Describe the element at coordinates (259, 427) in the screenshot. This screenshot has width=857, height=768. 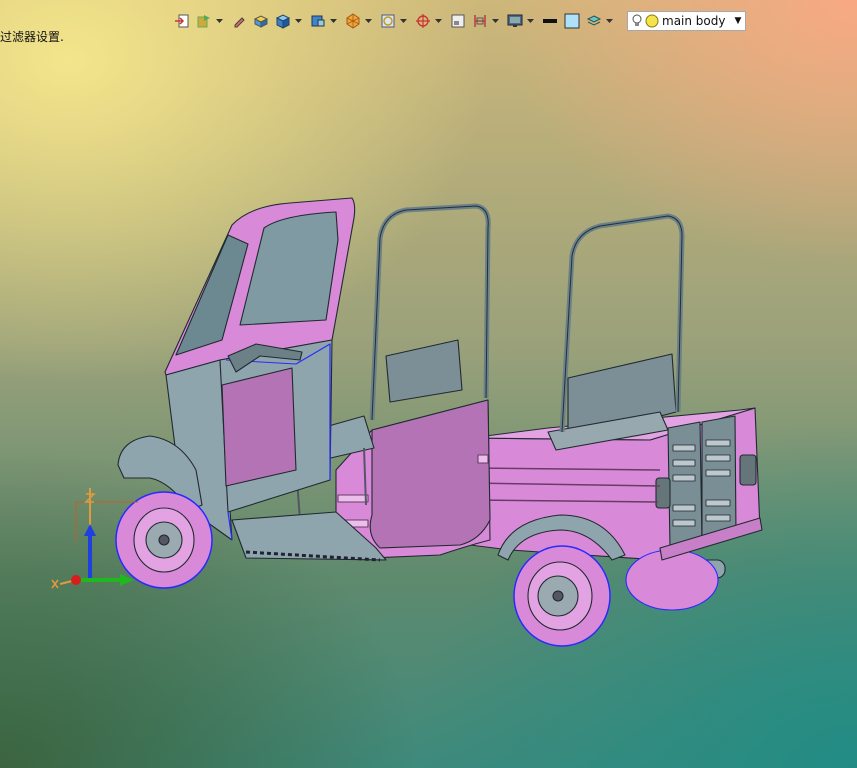
I see `cabin-pink-insert` at that location.